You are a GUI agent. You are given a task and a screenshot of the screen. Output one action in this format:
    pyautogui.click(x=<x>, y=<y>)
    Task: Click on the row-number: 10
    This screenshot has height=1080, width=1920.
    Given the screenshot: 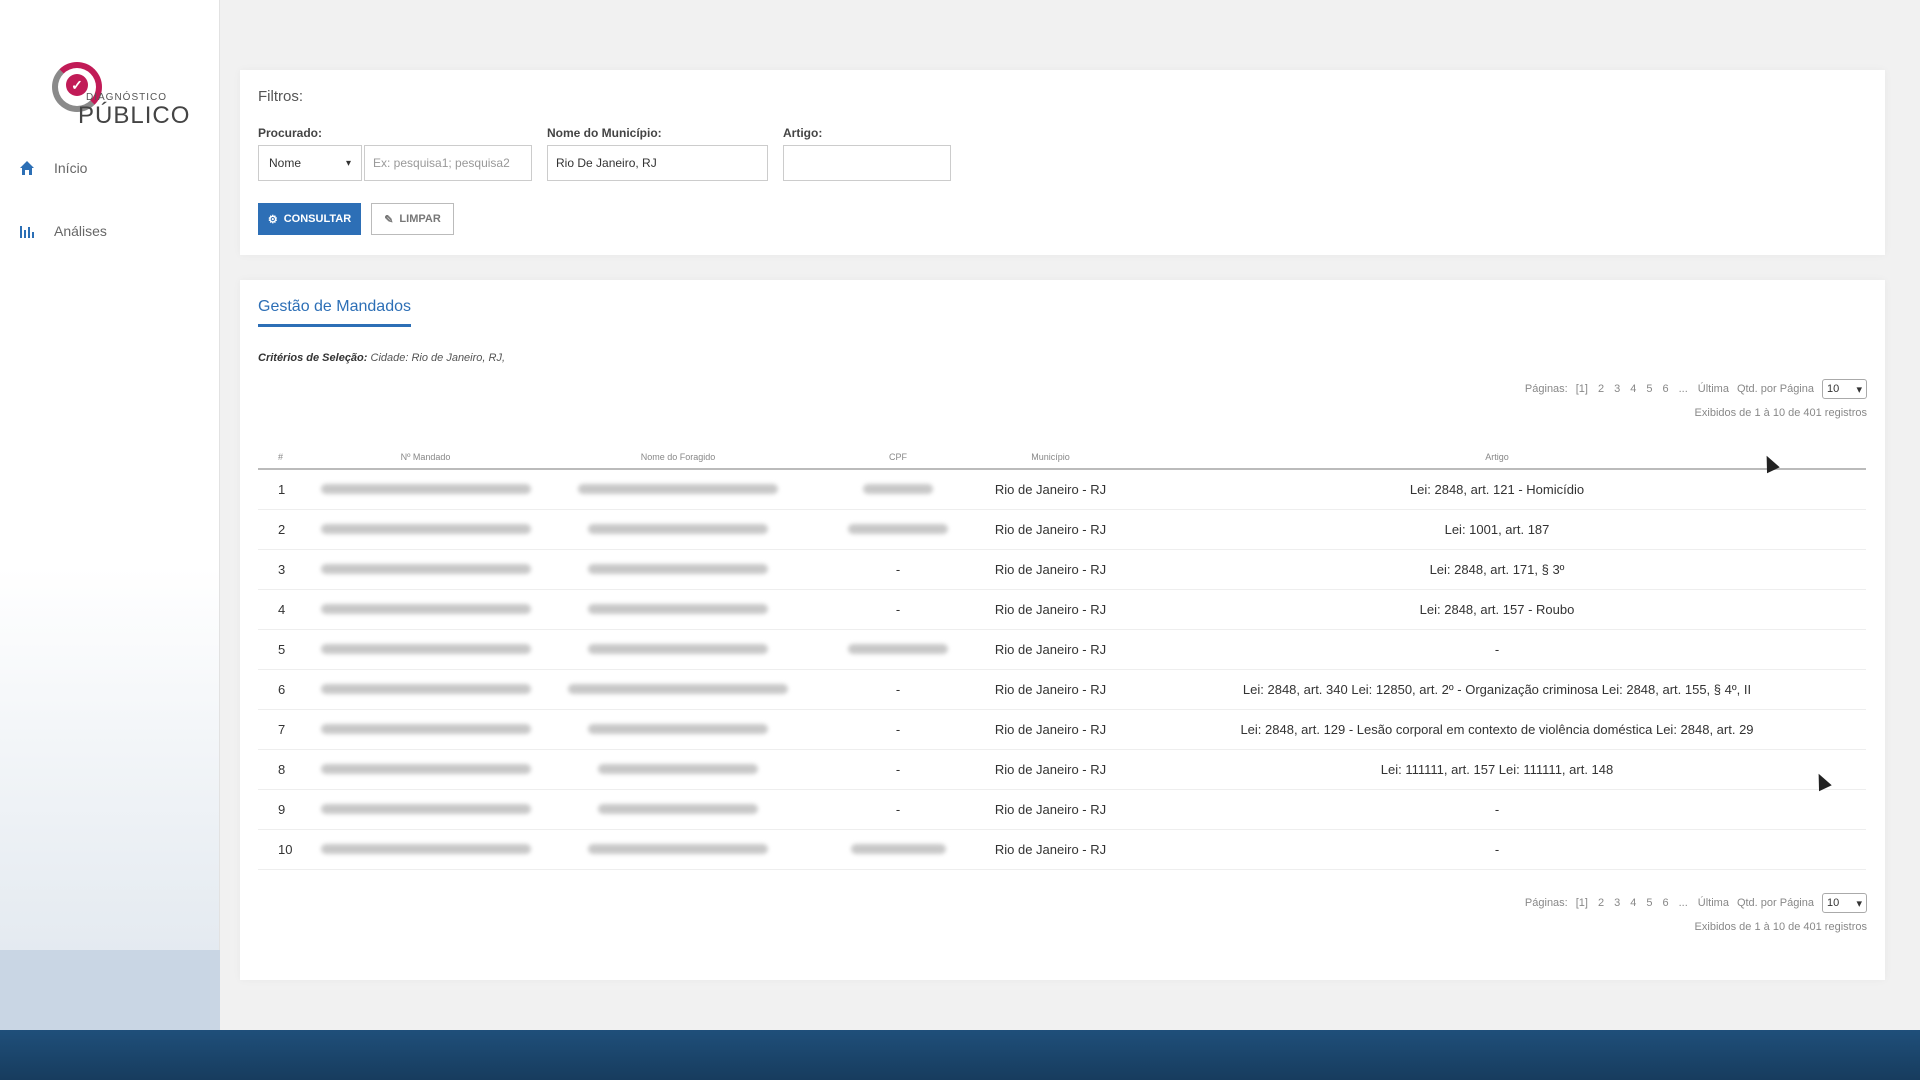 What is the action you would take?
    pyautogui.click(x=288, y=849)
    